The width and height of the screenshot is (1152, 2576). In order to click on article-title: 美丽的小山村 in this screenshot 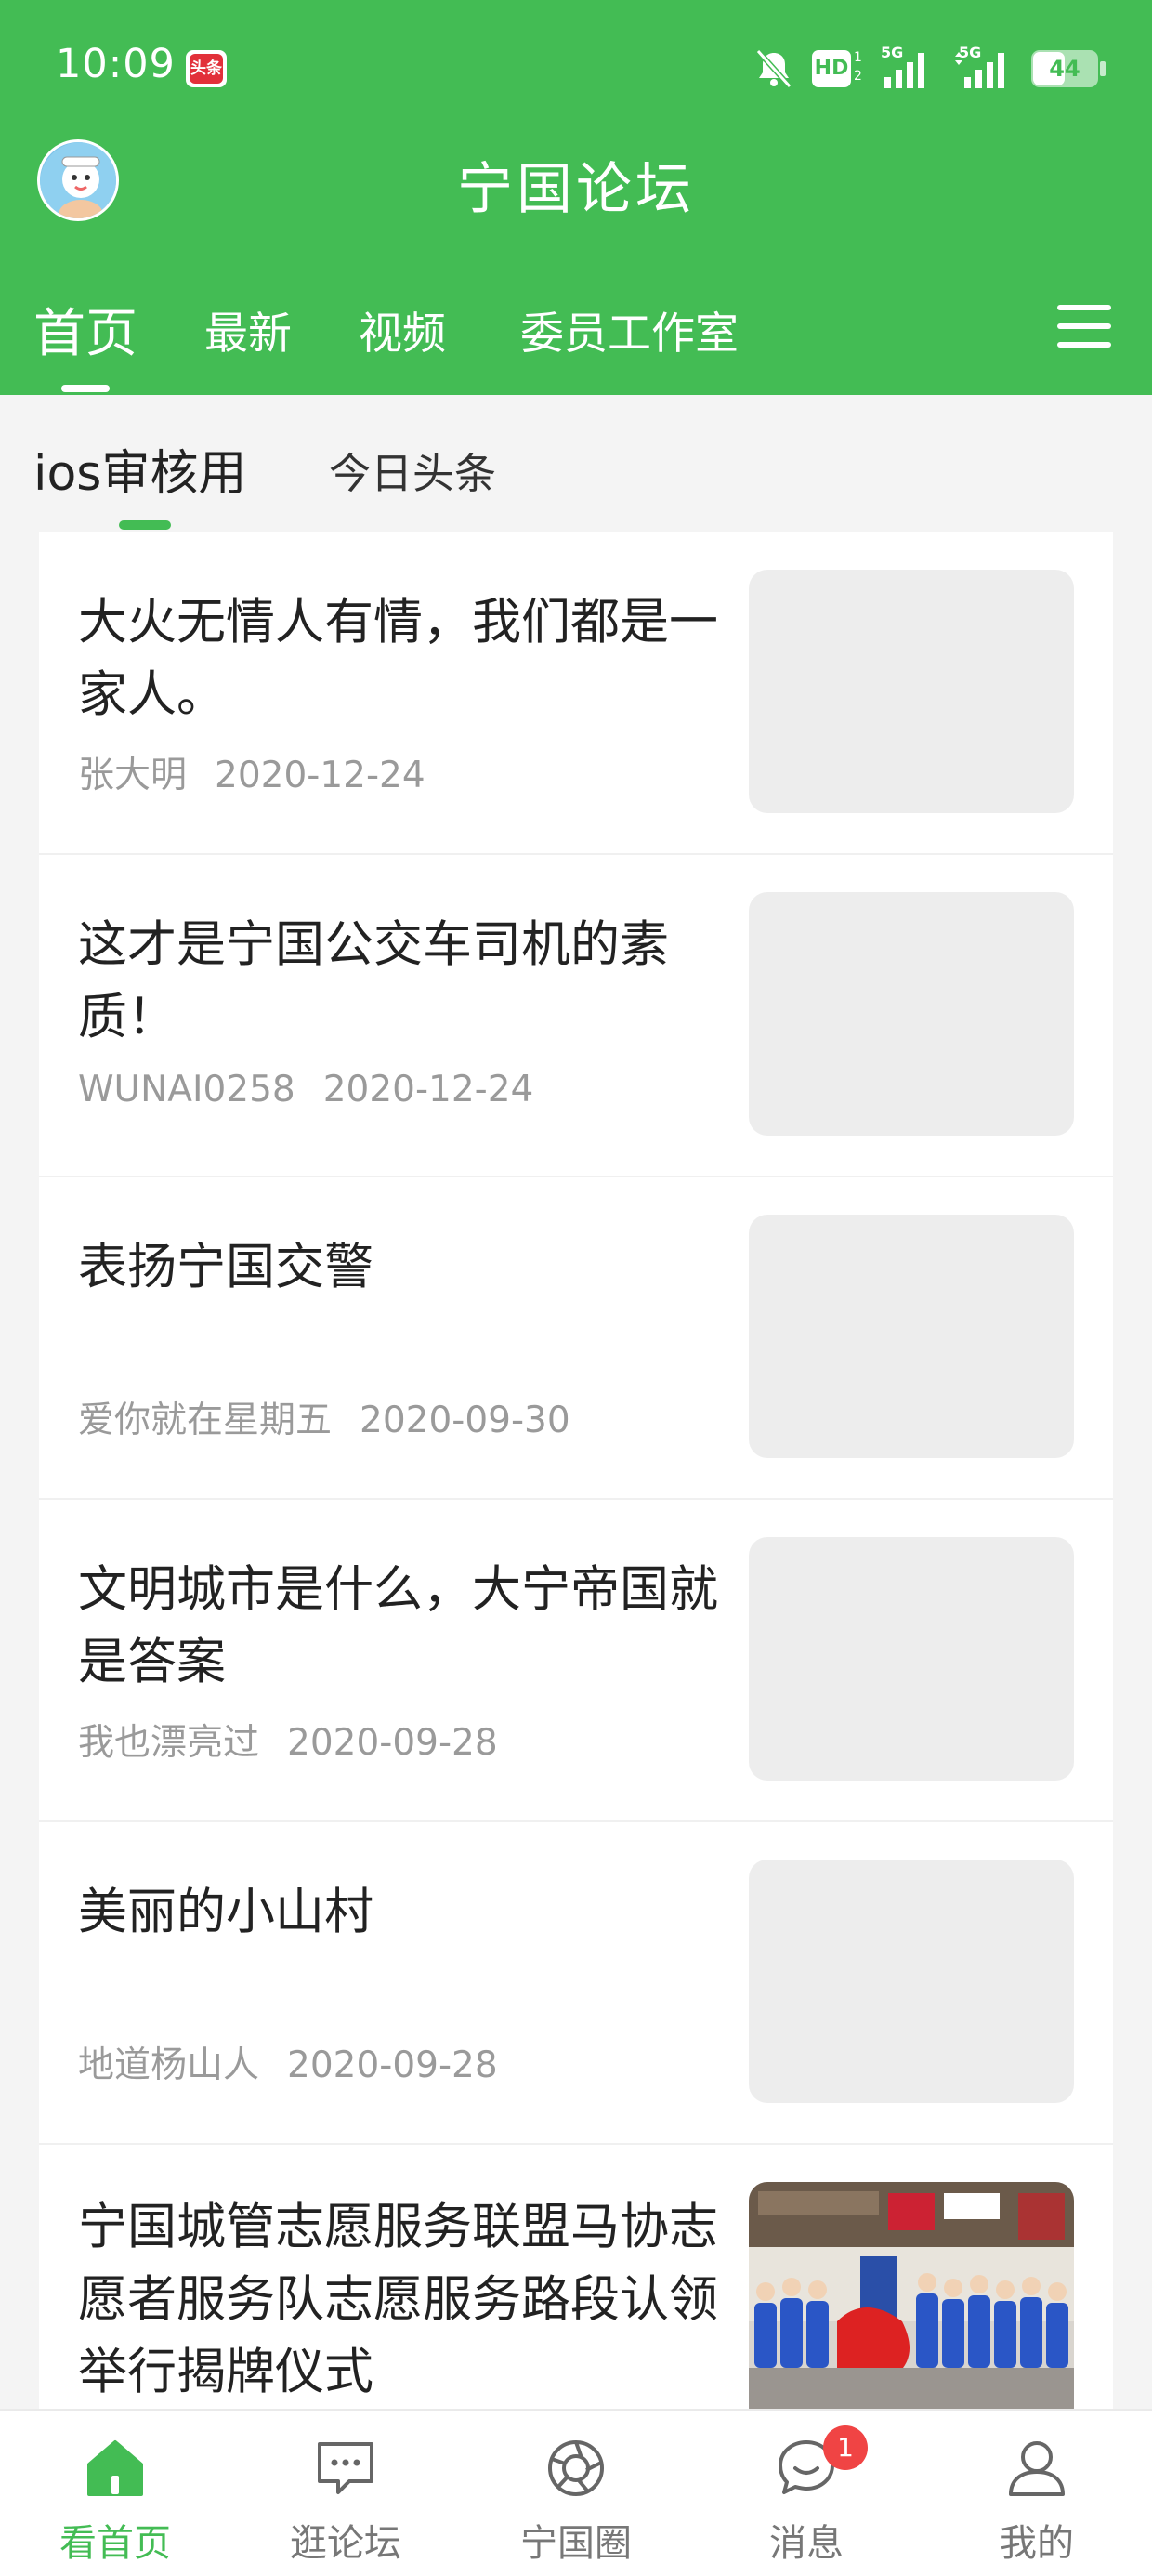, I will do `click(225, 1912)`.